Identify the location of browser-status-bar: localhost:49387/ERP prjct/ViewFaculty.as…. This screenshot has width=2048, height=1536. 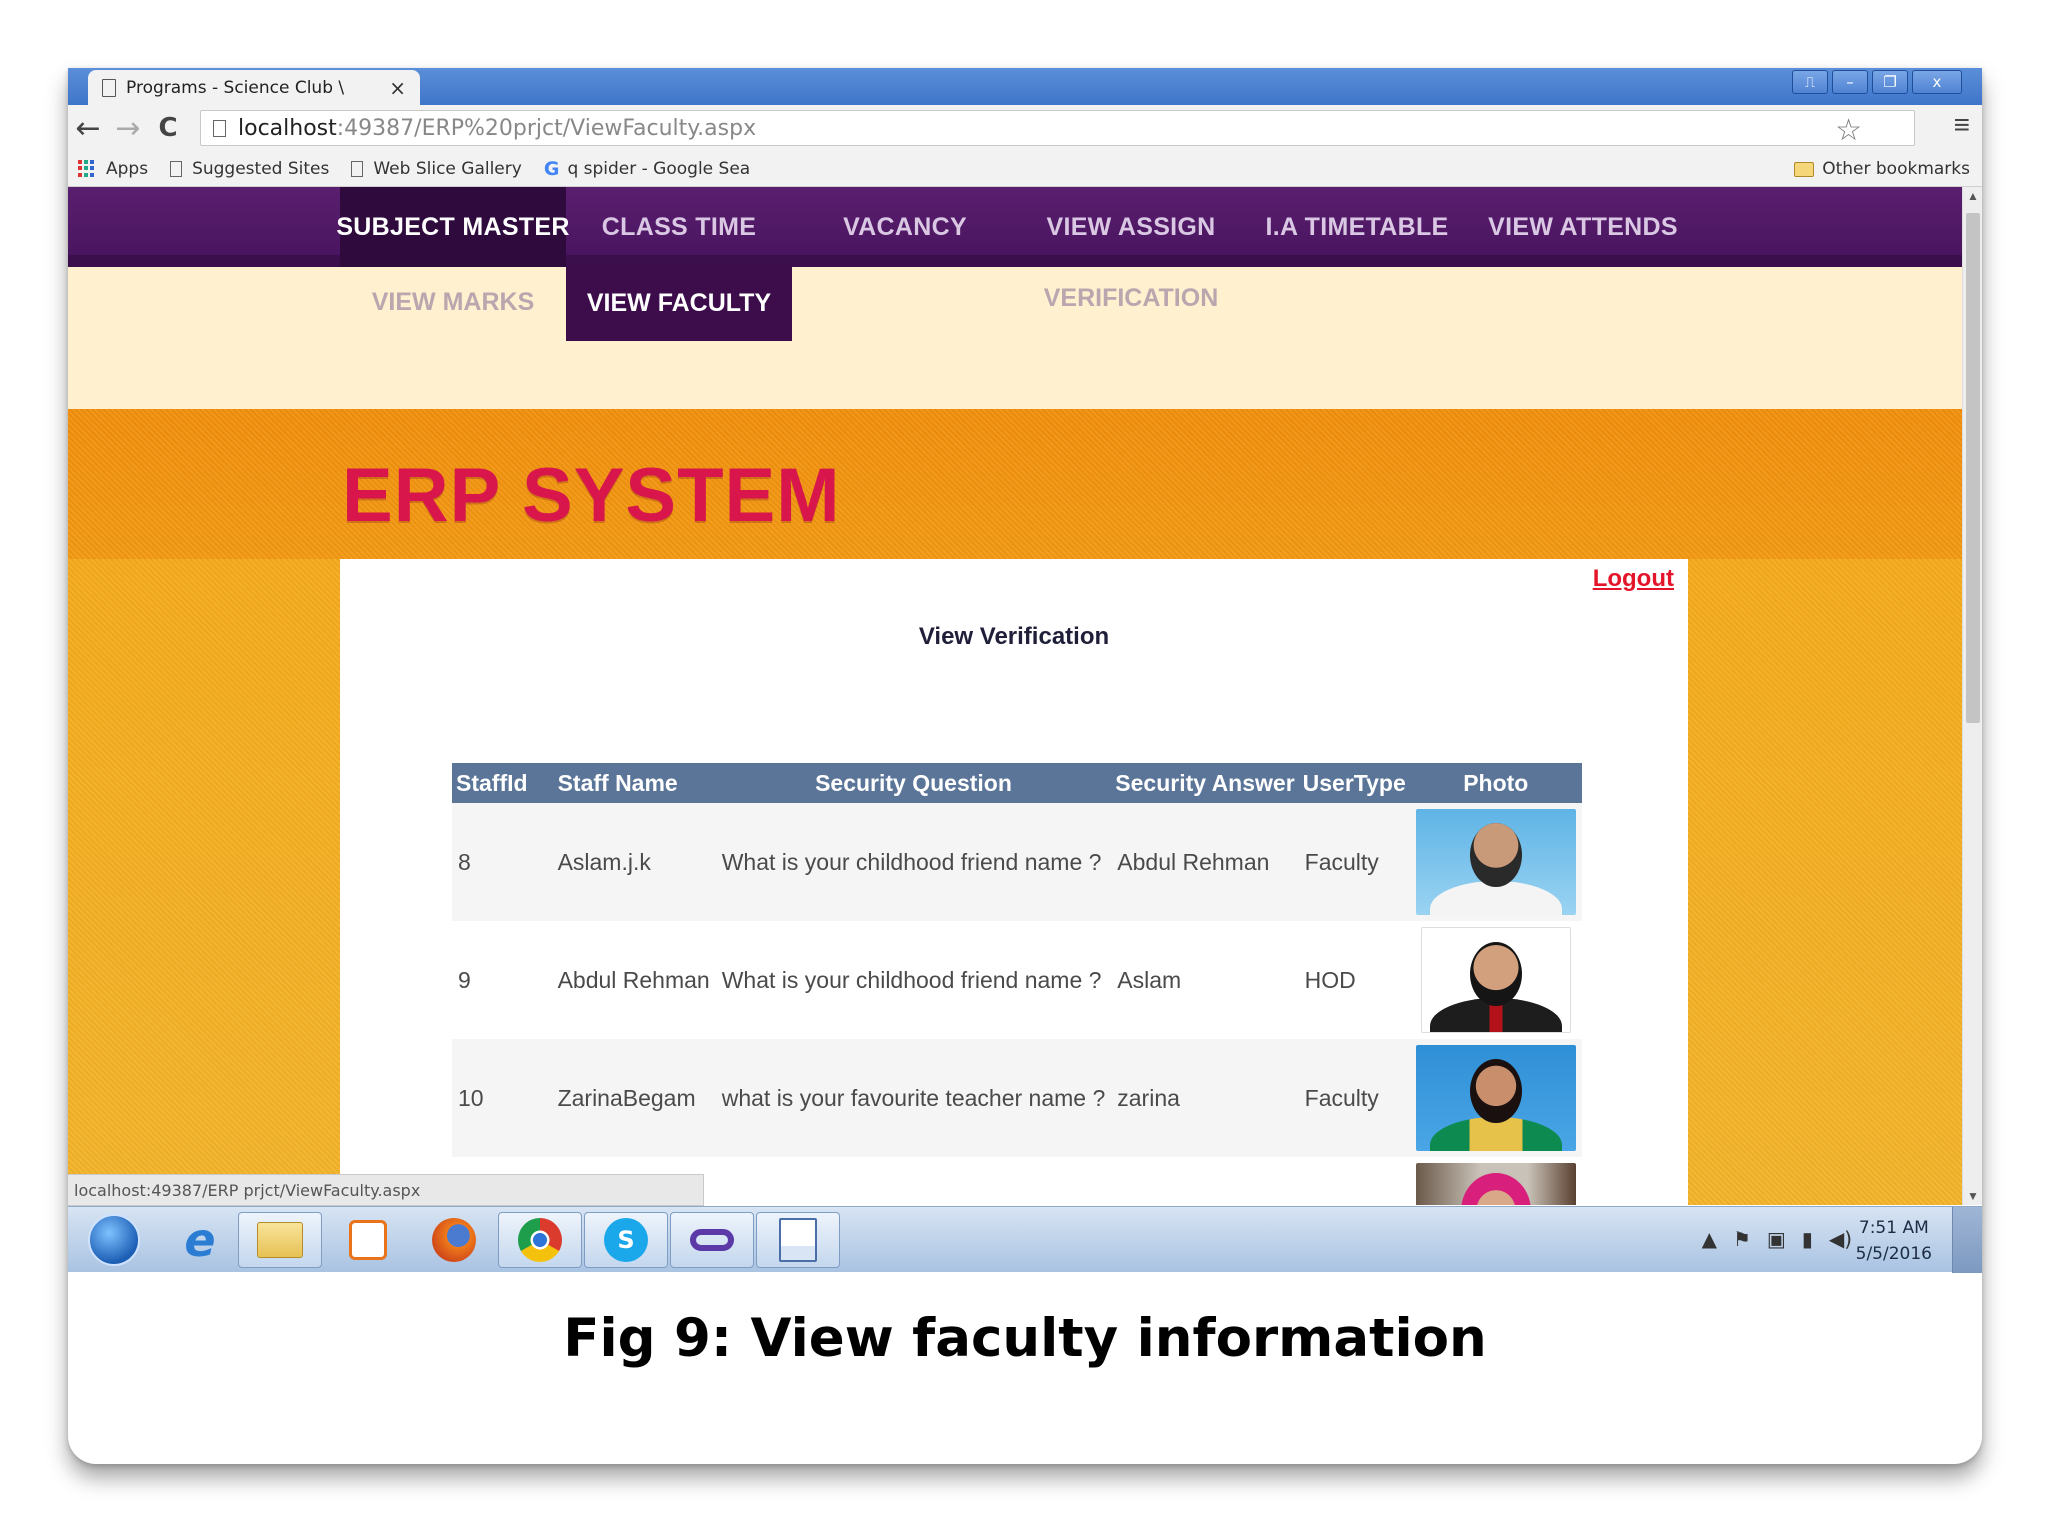
(386, 1190).